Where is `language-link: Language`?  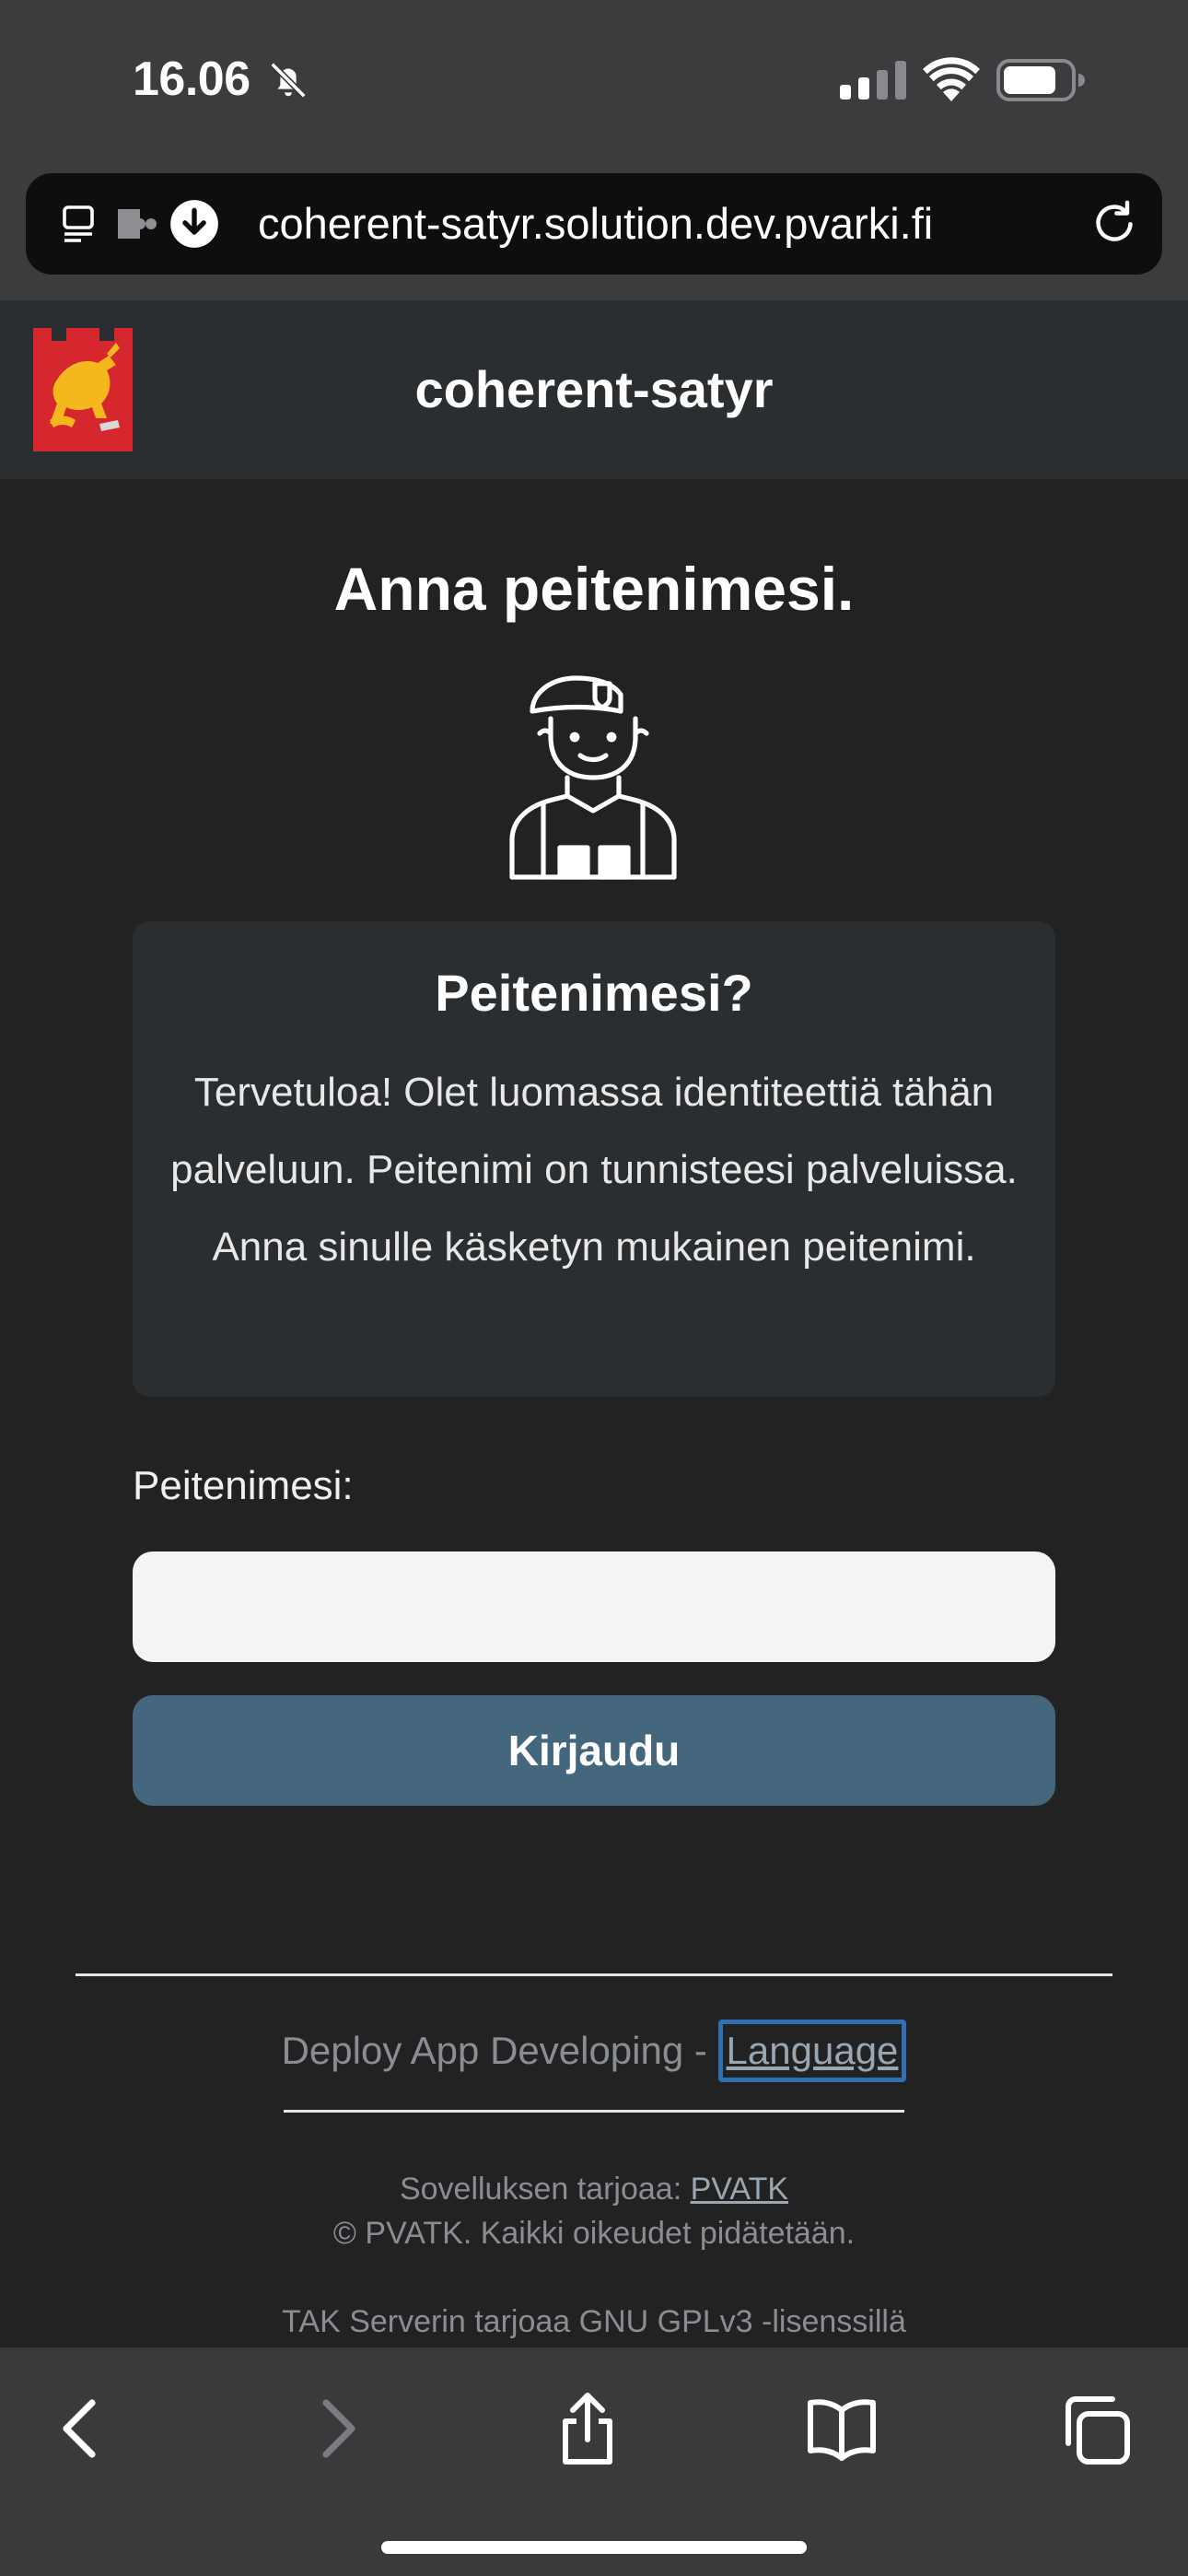 language-link: Language is located at coordinates (812, 2051).